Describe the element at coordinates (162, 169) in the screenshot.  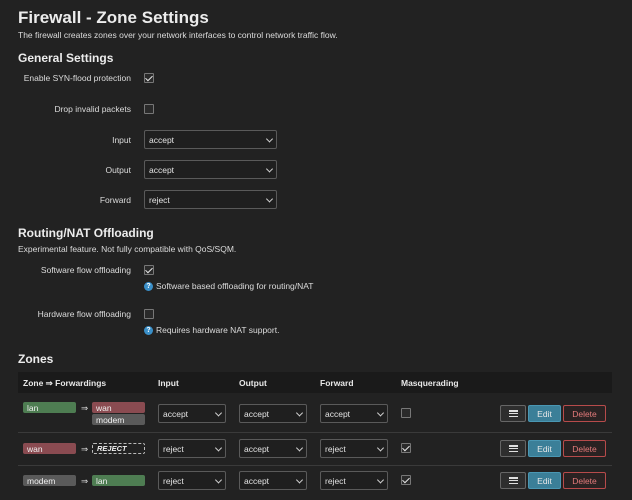
I see `output-policy-value: accept` at that location.